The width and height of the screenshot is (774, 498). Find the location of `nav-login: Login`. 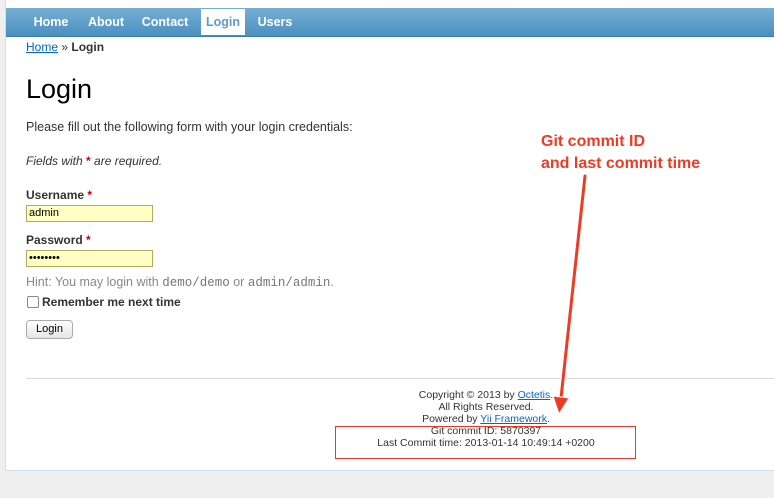

nav-login: Login is located at coordinates (223, 22).